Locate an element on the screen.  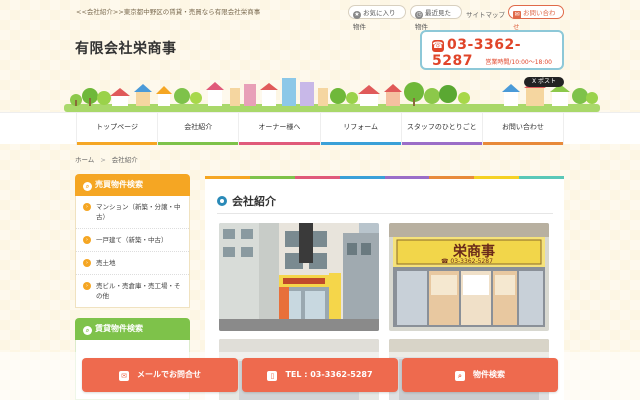
nav-contact: お問い合わせ is located at coordinates (523, 129).